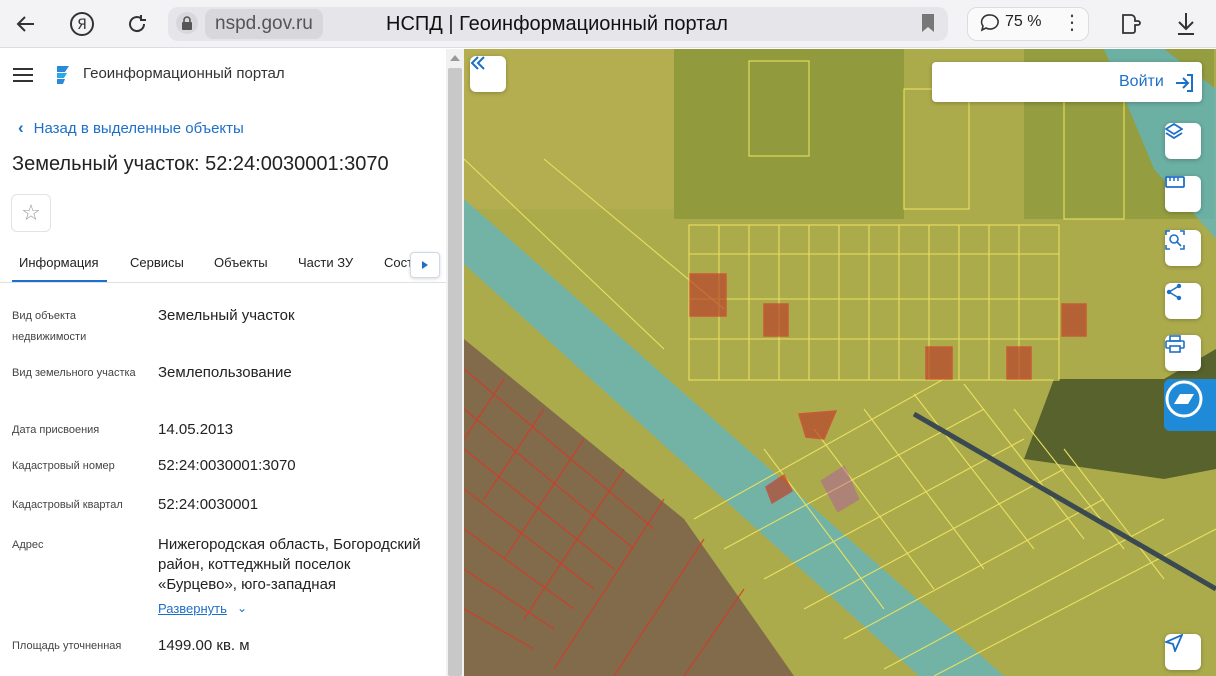  I want to click on portal-name: Геоинформационный портал, so click(184, 73).